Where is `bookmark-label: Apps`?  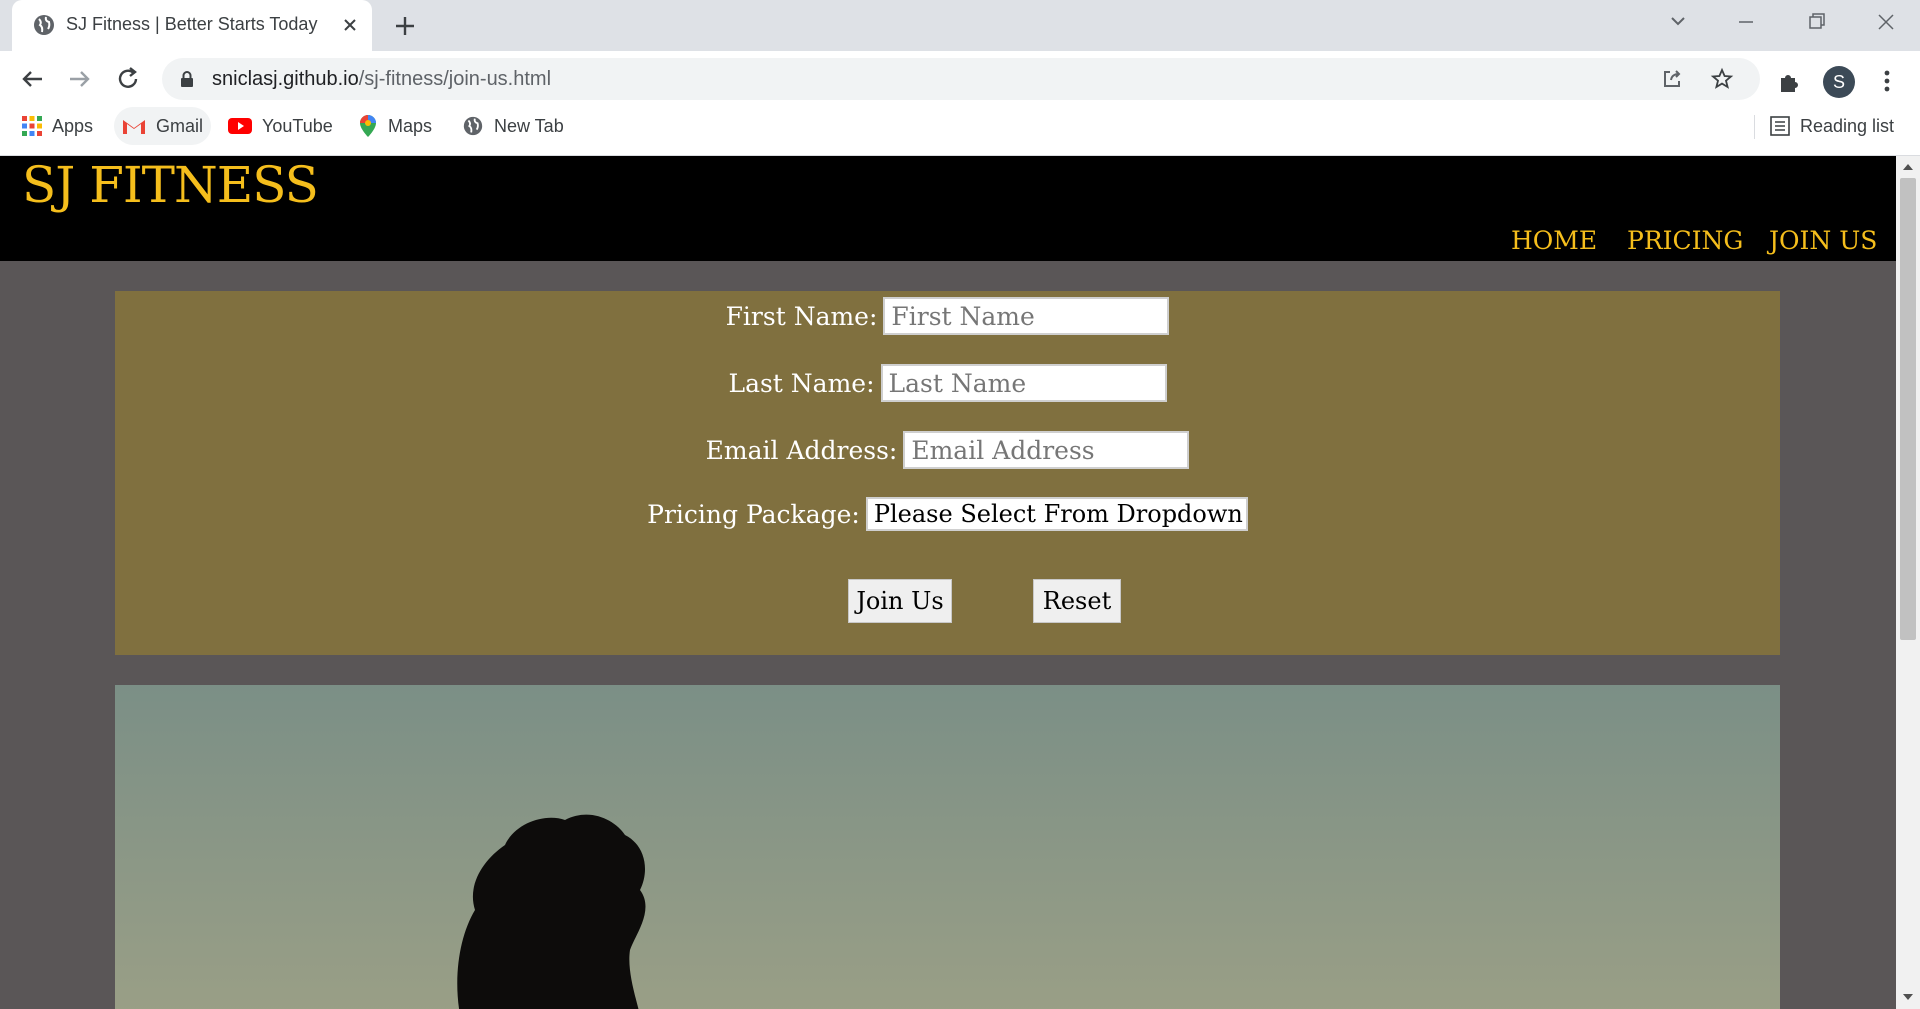
bookmark-label: Apps is located at coordinates (73, 125).